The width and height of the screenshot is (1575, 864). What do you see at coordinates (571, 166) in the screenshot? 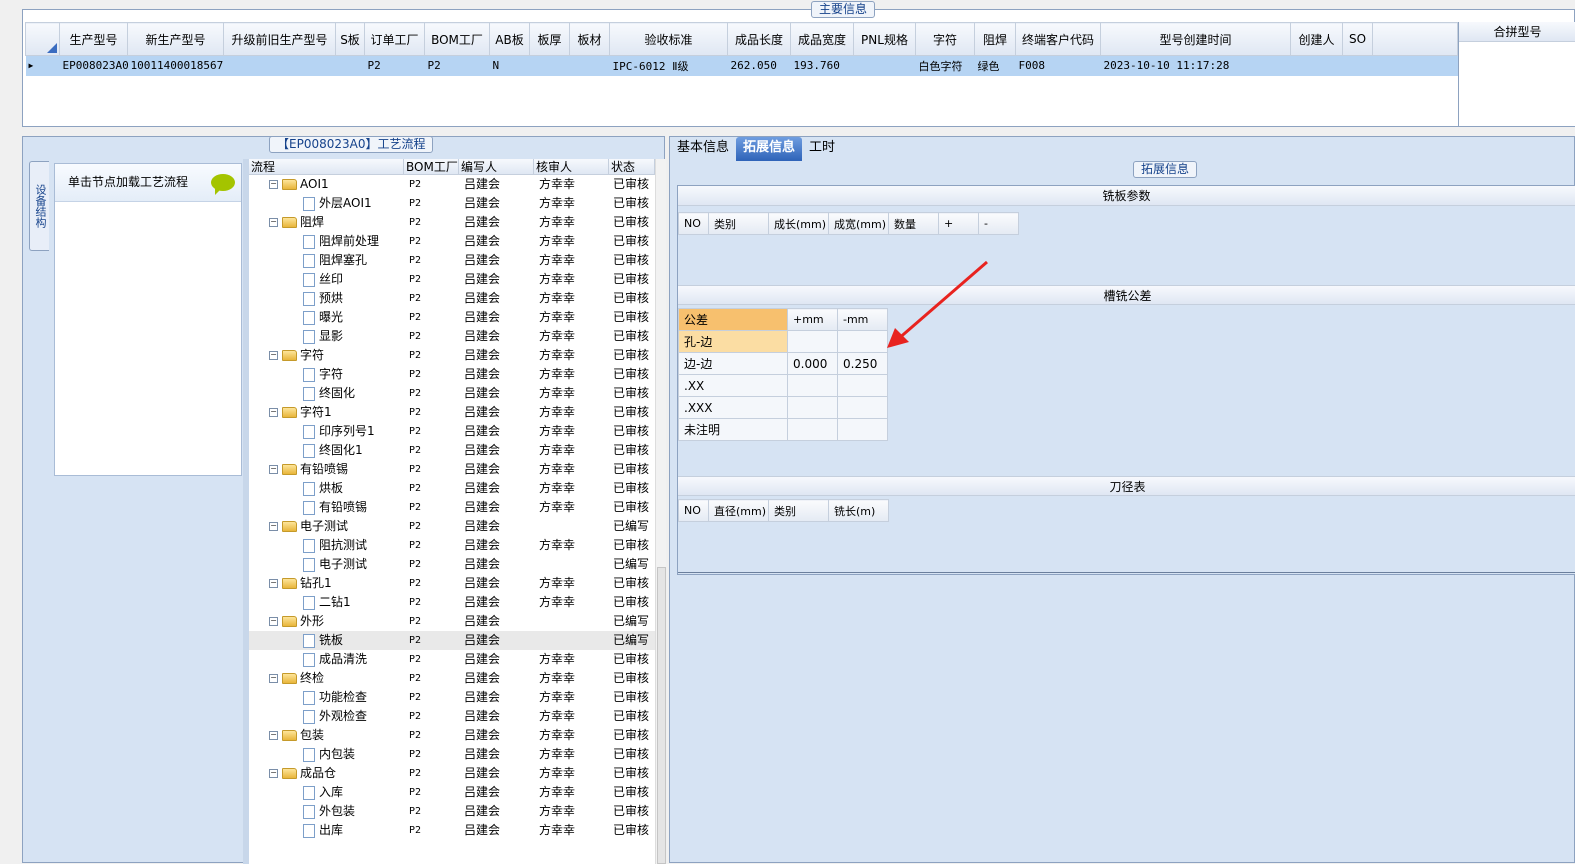
I see `tree-col-header: 核审人` at bounding box center [571, 166].